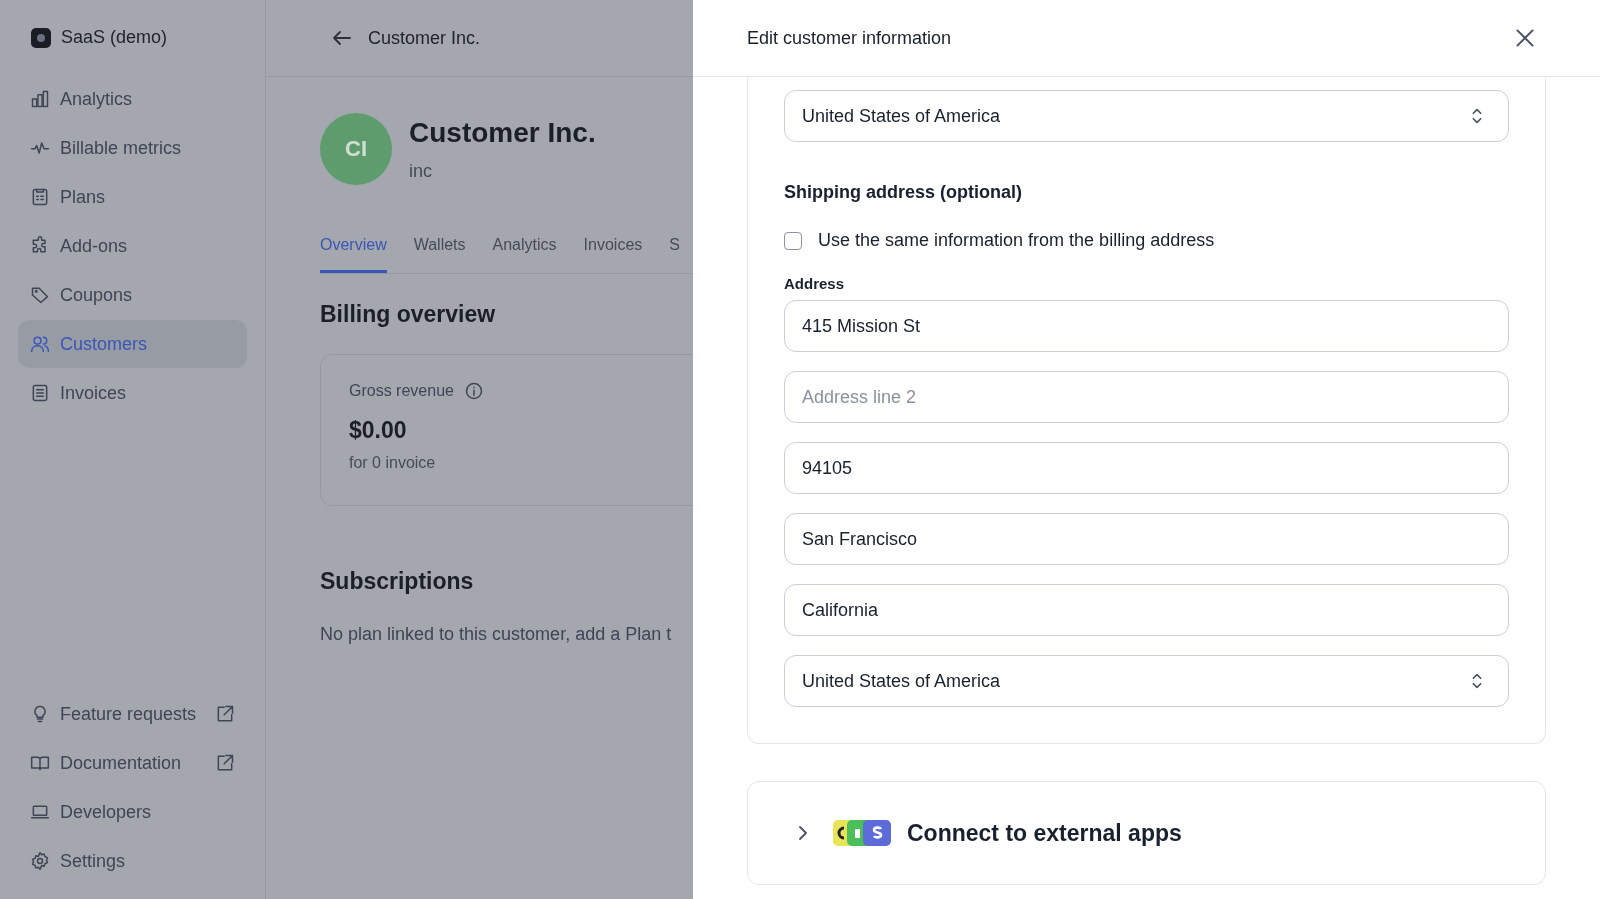 The height and width of the screenshot is (899, 1600). I want to click on empty-state-text: No plan linked to this customer, add a Plan t, so click(496, 634).